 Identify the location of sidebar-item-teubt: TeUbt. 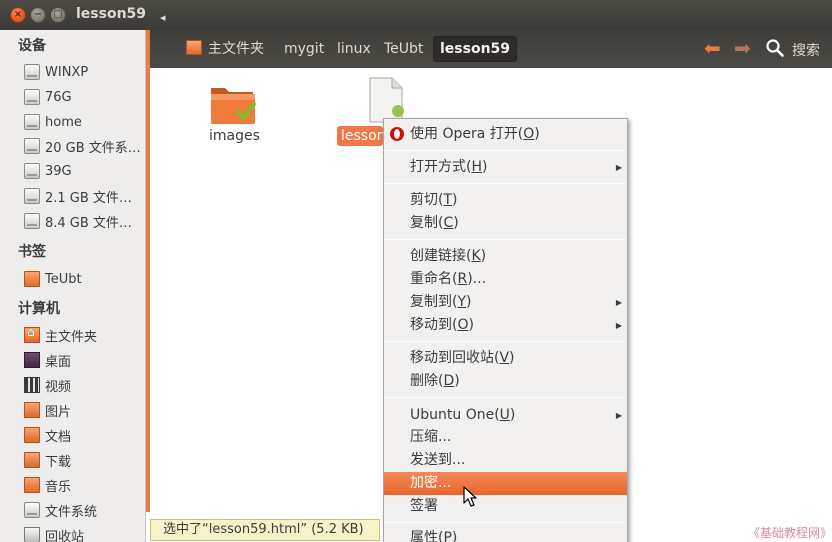
(53, 279).